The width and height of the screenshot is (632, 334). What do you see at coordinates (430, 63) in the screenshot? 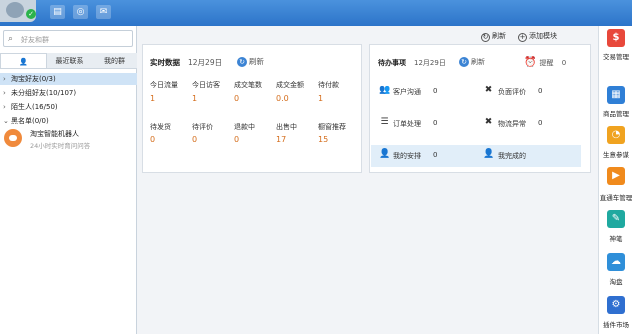
I see `todo-date: 12月29日` at bounding box center [430, 63].